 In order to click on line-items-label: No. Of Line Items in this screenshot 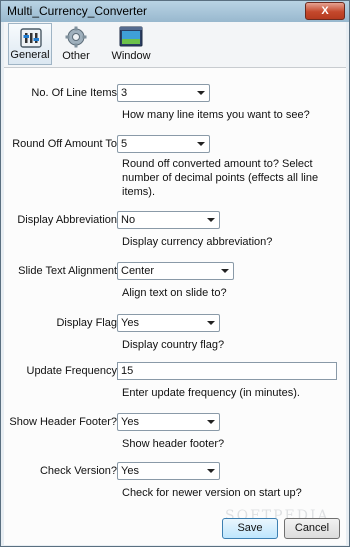, I will do `click(74, 93)`.